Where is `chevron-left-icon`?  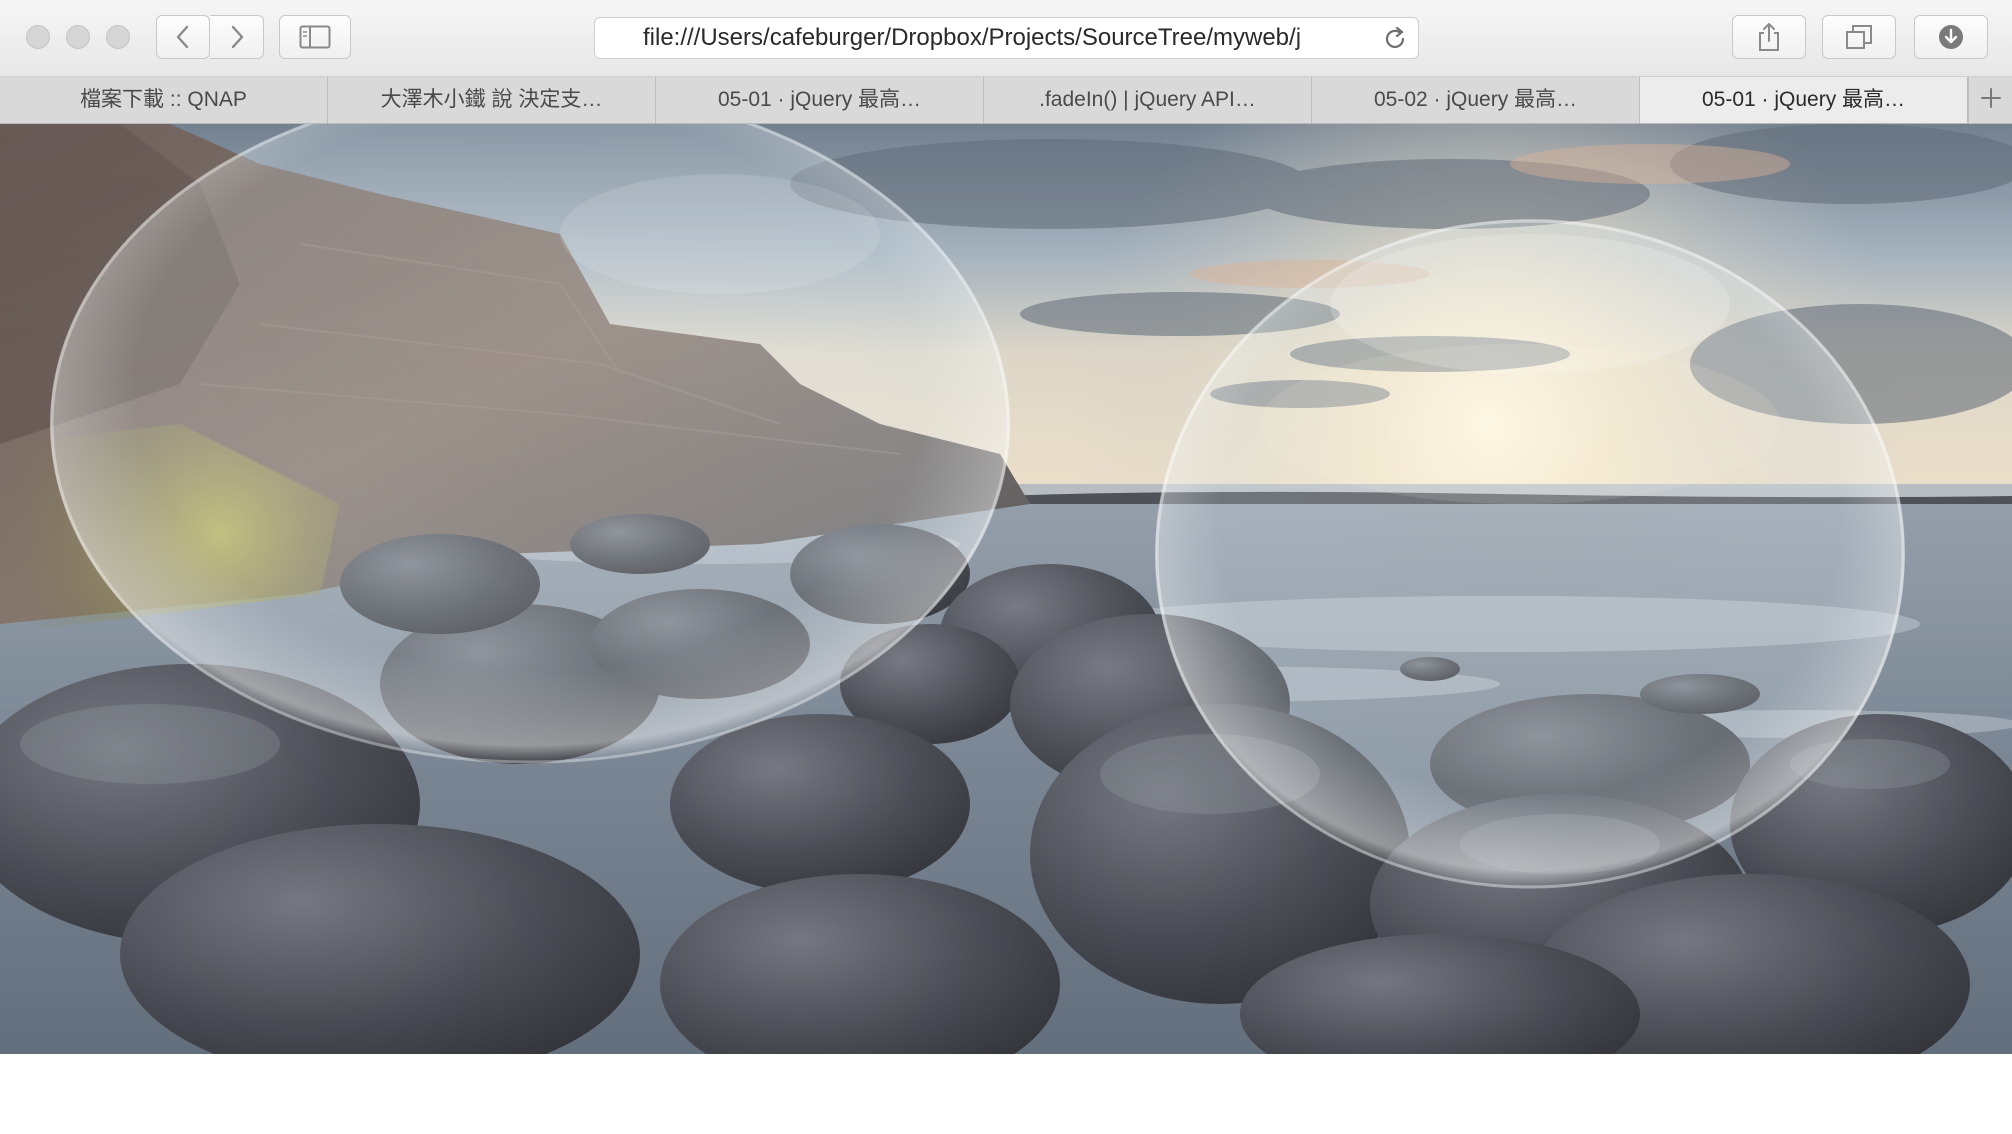 chevron-left-icon is located at coordinates (183, 37).